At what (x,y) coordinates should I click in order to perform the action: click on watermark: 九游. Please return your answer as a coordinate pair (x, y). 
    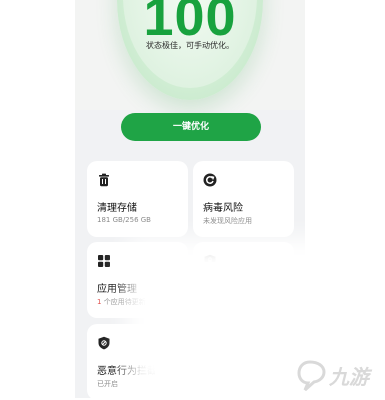
    Looking at the image, I should click on (336, 378).